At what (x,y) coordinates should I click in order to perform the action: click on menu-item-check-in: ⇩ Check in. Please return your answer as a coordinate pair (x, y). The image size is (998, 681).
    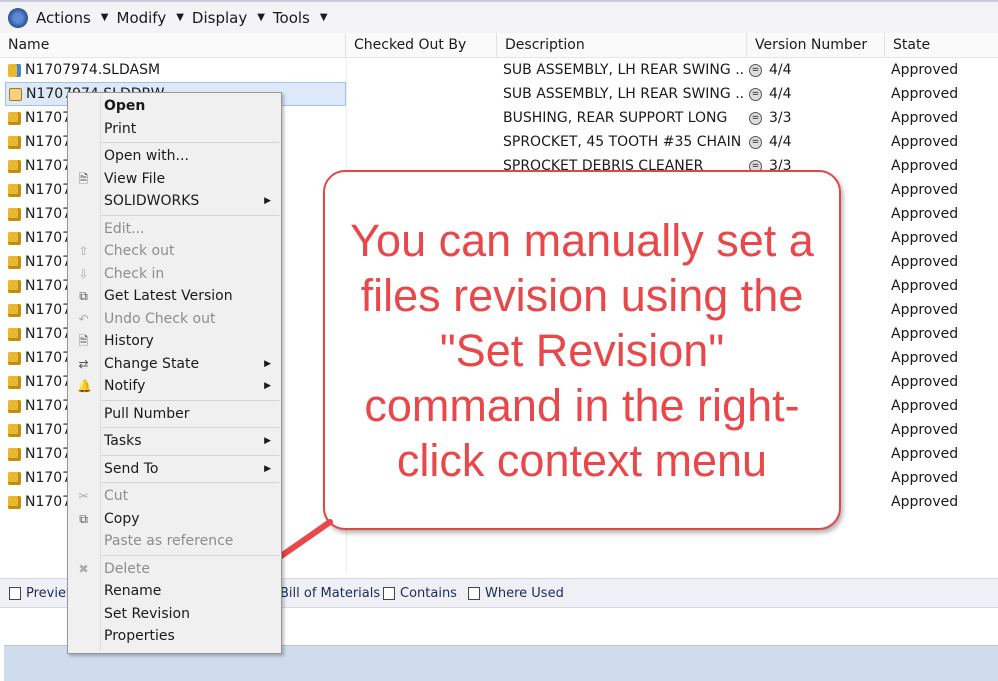
    Looking at the image, I should click on (174, 274).